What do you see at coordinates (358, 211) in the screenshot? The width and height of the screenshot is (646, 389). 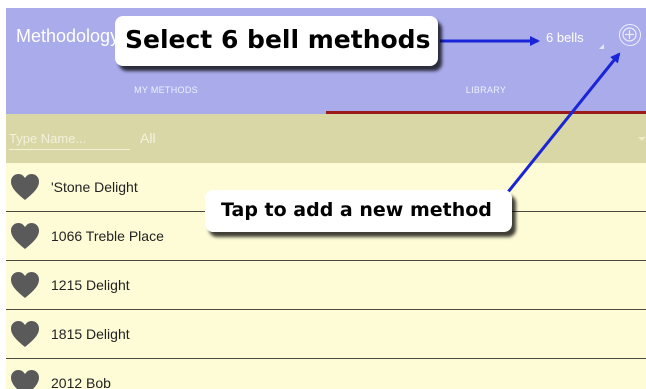 I see `callout-add-method: Tap to add a new method` at bounding box center [358, 211].